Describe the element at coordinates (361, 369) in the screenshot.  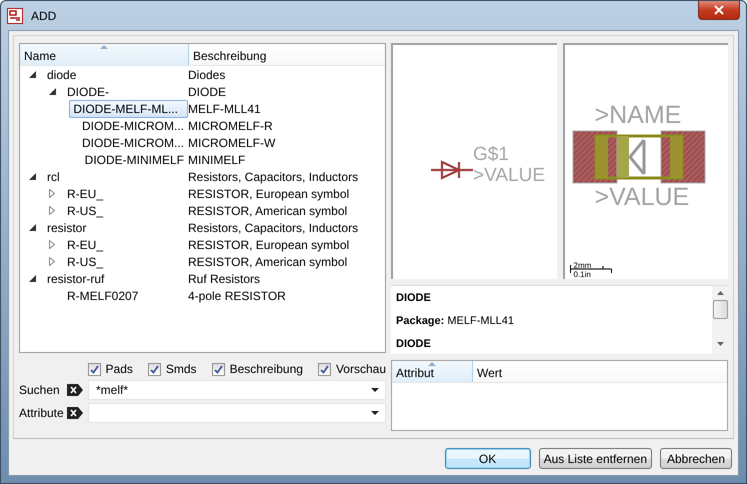
I see `checkbox-label: Vorschau` at that location.